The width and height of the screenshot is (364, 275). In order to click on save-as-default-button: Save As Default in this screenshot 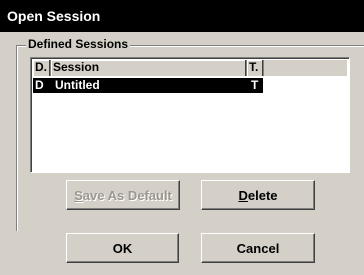, I will do `click(123, 195)`.